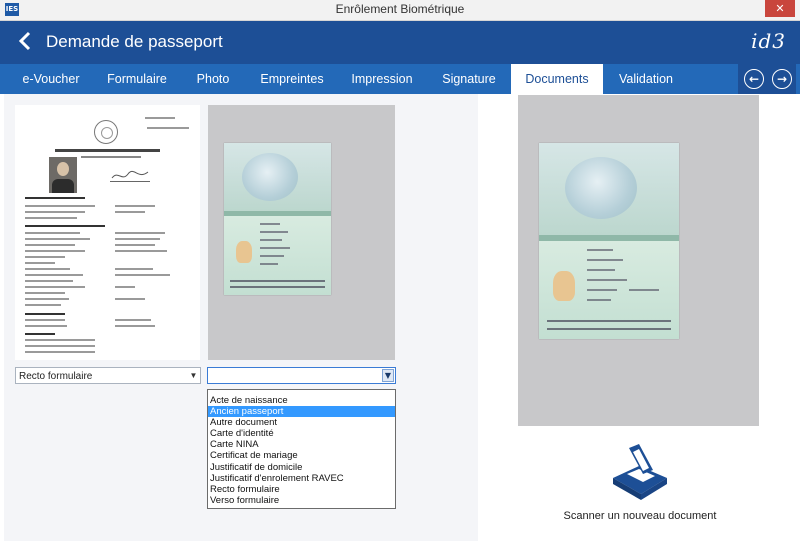  What do you see at coordinates (213, 79) in the screenshot?
I see `tab-photo: Photo` at bounding box center [213, 79].